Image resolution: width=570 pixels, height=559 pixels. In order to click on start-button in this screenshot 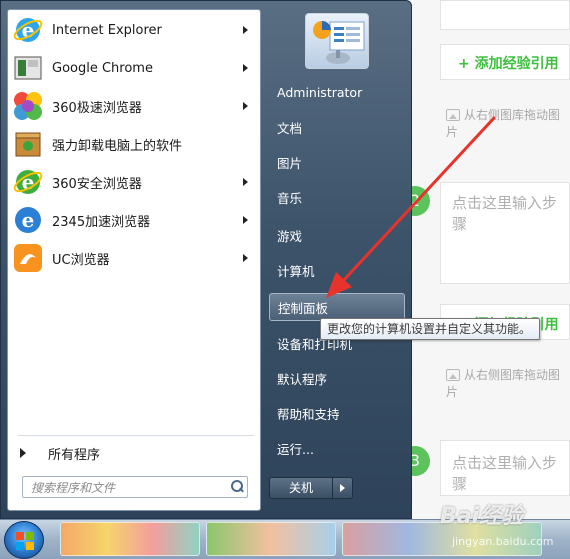, I will do `click(24, 540)`.